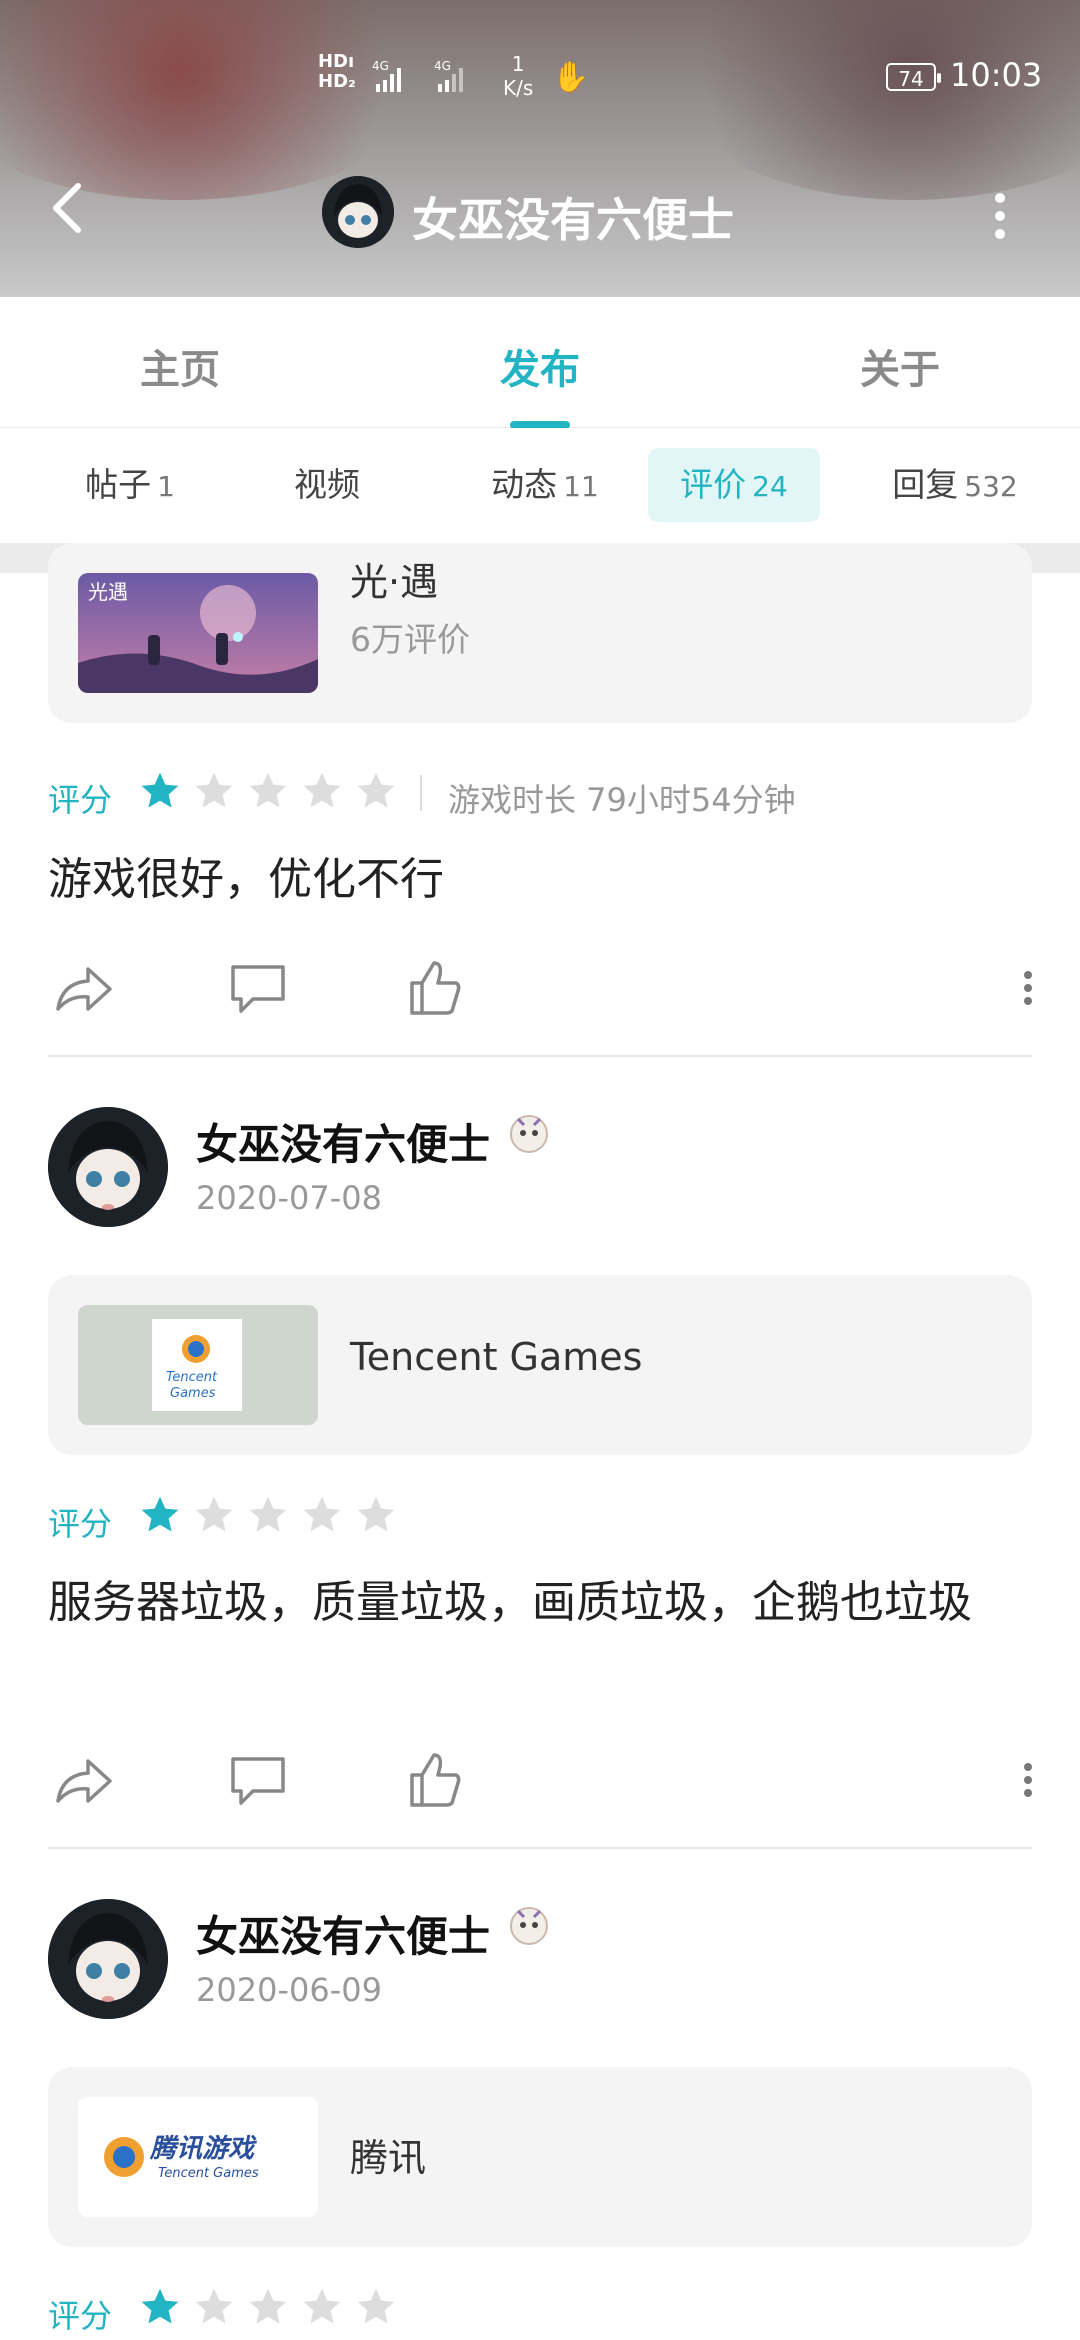 This screenshot has height=2340, width=1080. Describe the element at coordinates (410, 639) in the screenshot. I see `game-review-count: 6万评价` at that location.